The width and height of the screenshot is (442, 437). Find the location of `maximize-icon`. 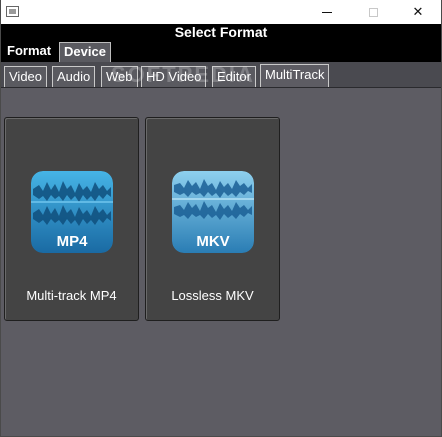

maximize-icon is located at coordinates (373, 12).